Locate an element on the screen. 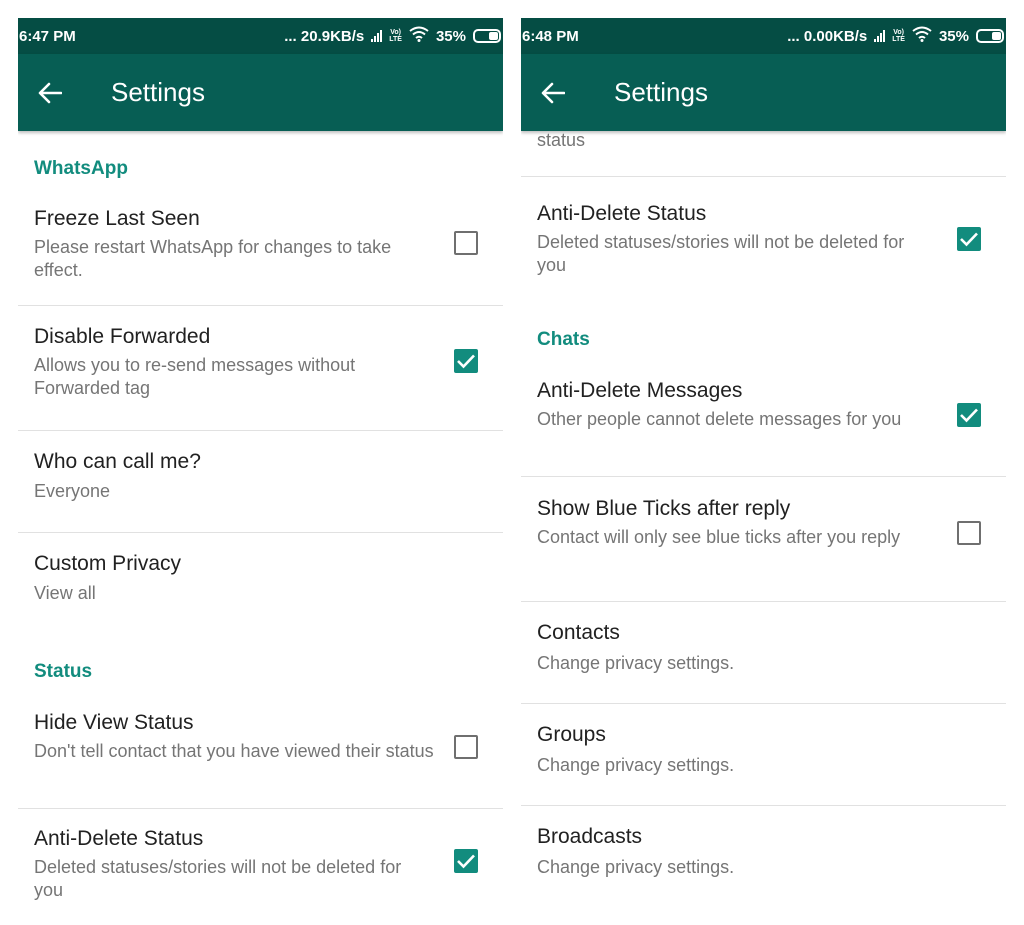 This screenshot has height=925, width=1024. section-header-whatsapp: WhatsApp is located at coordinates (81, 168).